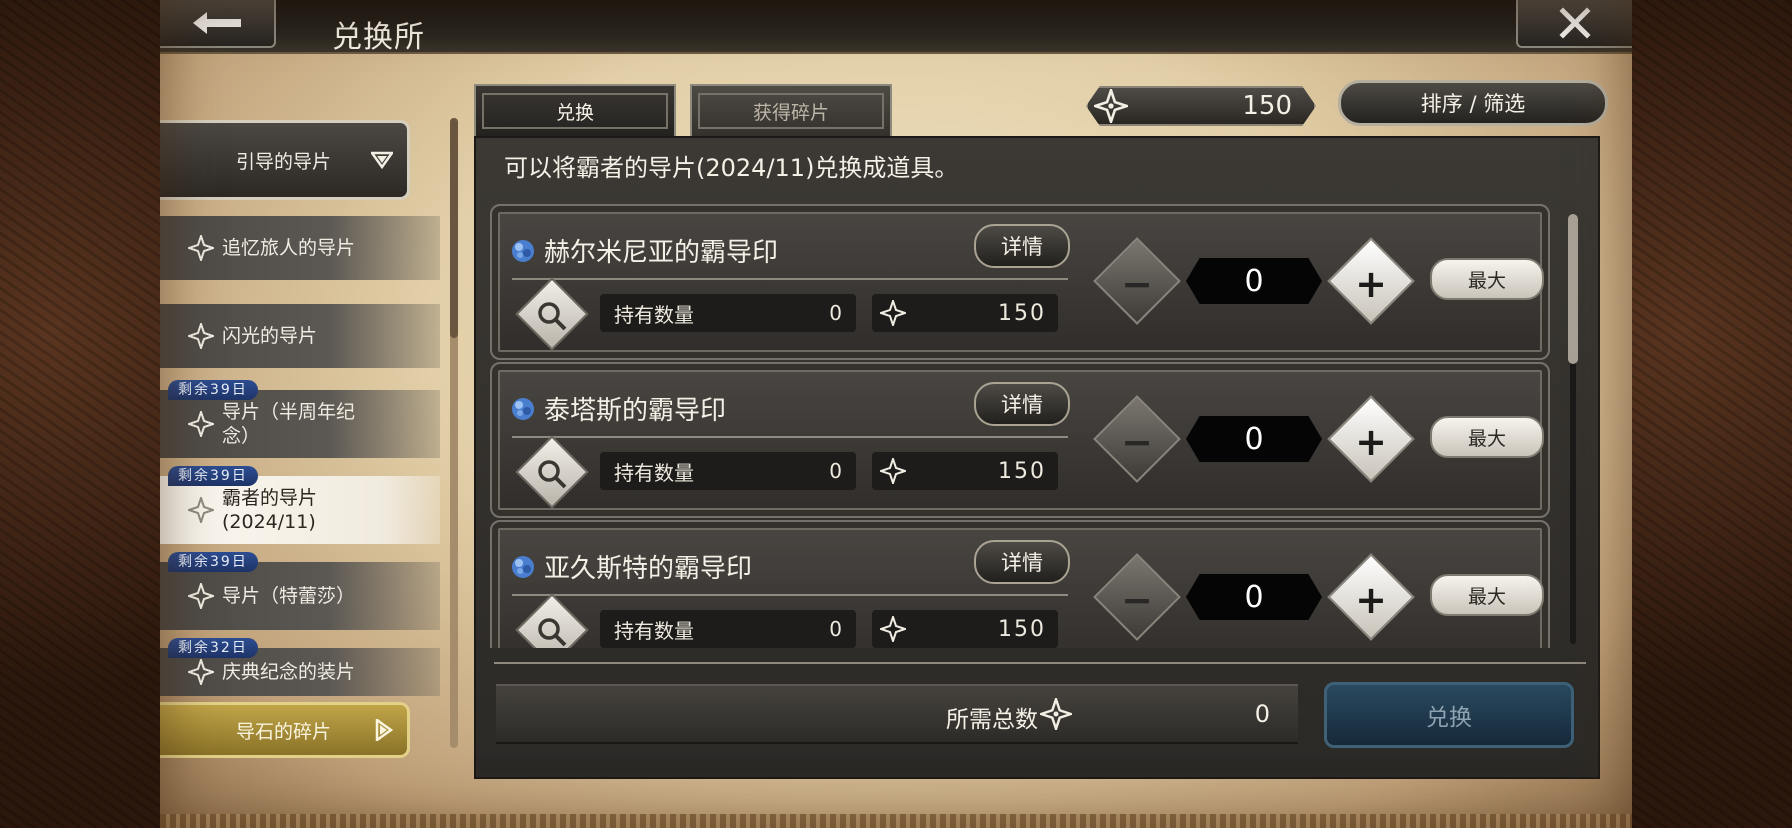  I want to click on menu-item-shining: 闪光的导片, so click(300, 336).